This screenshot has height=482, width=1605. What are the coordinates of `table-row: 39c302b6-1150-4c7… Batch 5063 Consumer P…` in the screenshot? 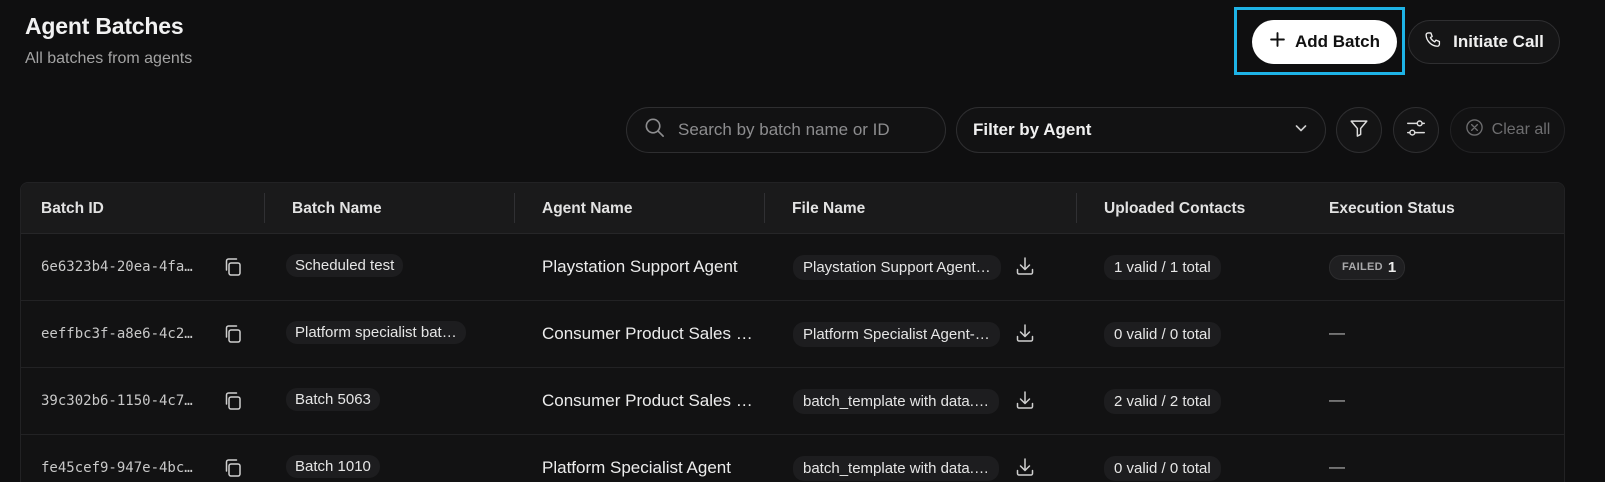 It's located at (792, 401).